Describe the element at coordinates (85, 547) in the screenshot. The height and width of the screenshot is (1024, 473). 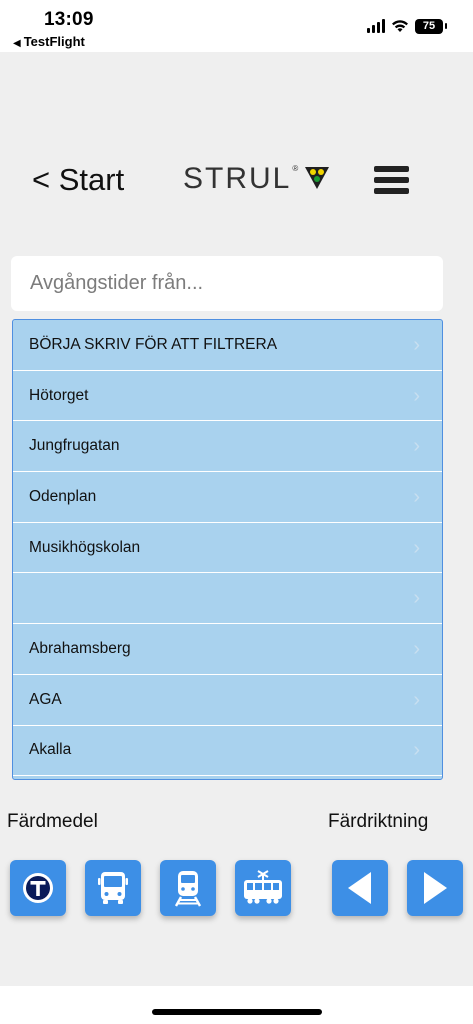
I see `list-item-label: Musikhögskolan` at that location.